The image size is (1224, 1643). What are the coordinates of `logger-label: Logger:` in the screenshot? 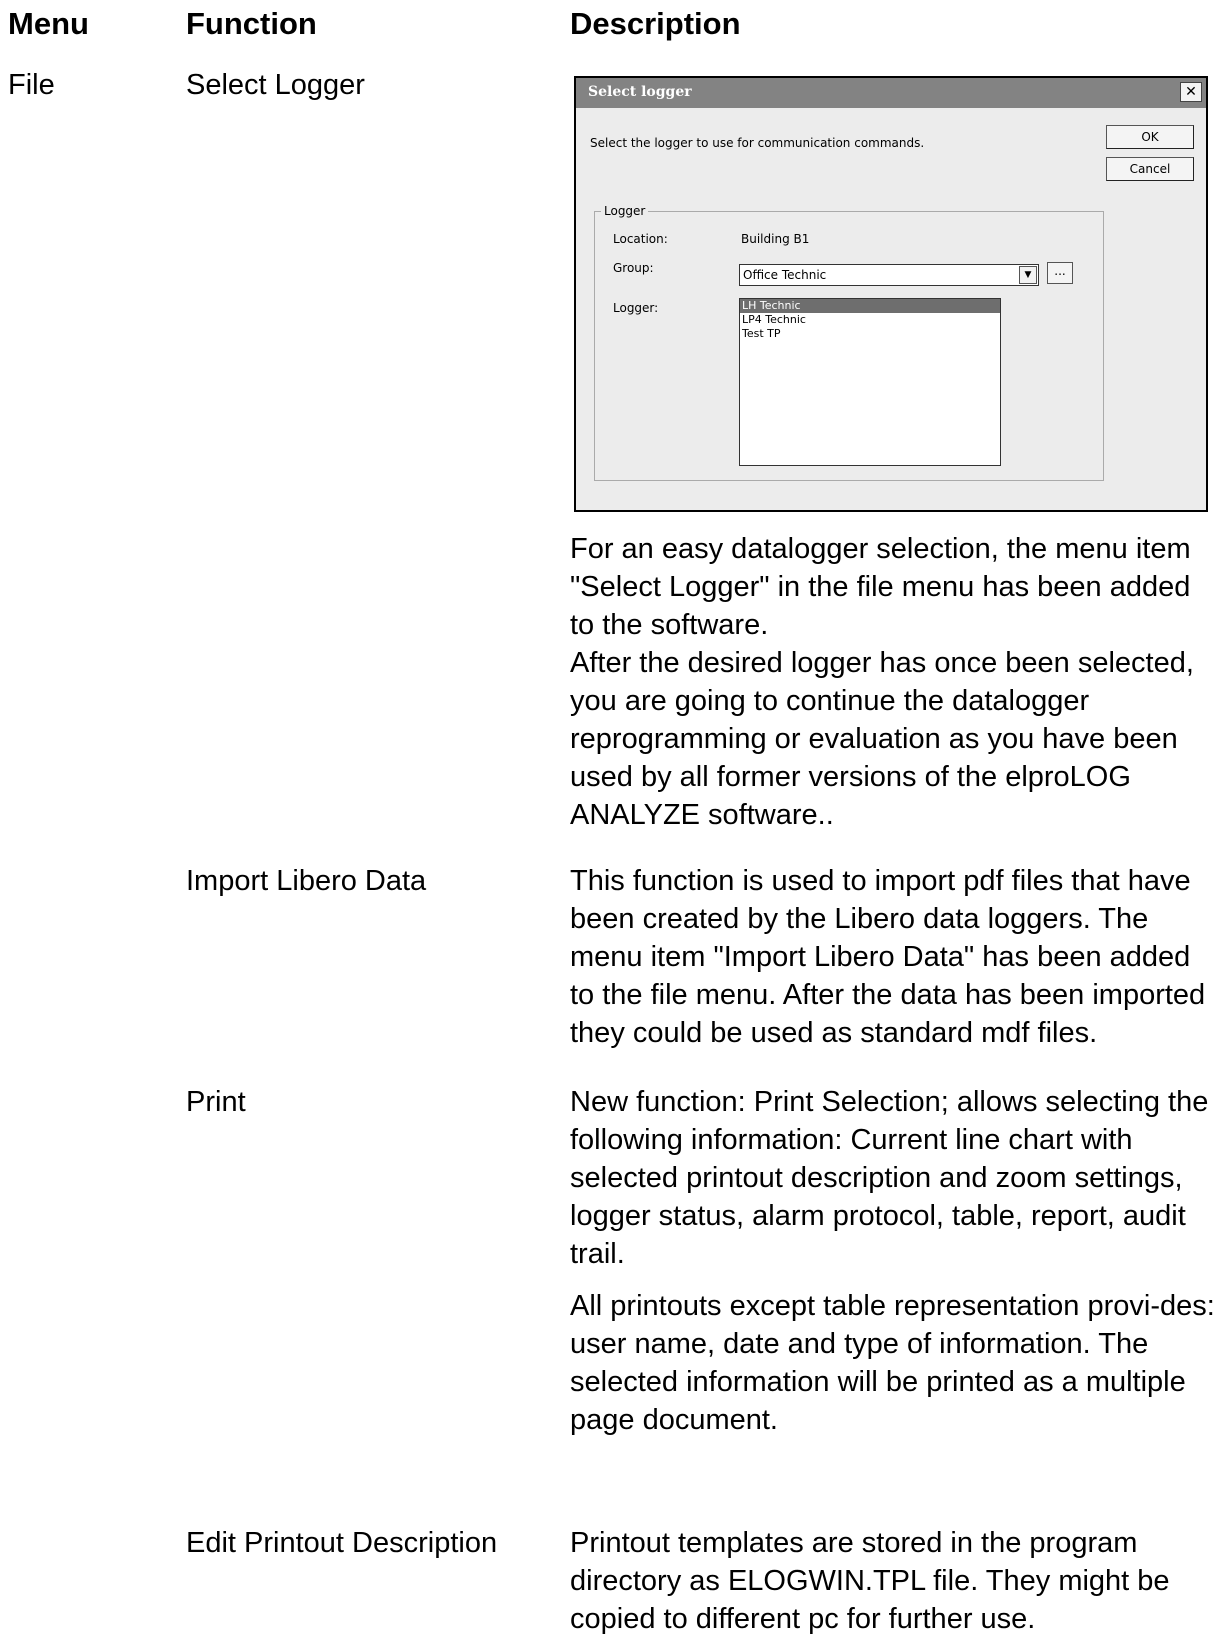 It's located at (636, 308).